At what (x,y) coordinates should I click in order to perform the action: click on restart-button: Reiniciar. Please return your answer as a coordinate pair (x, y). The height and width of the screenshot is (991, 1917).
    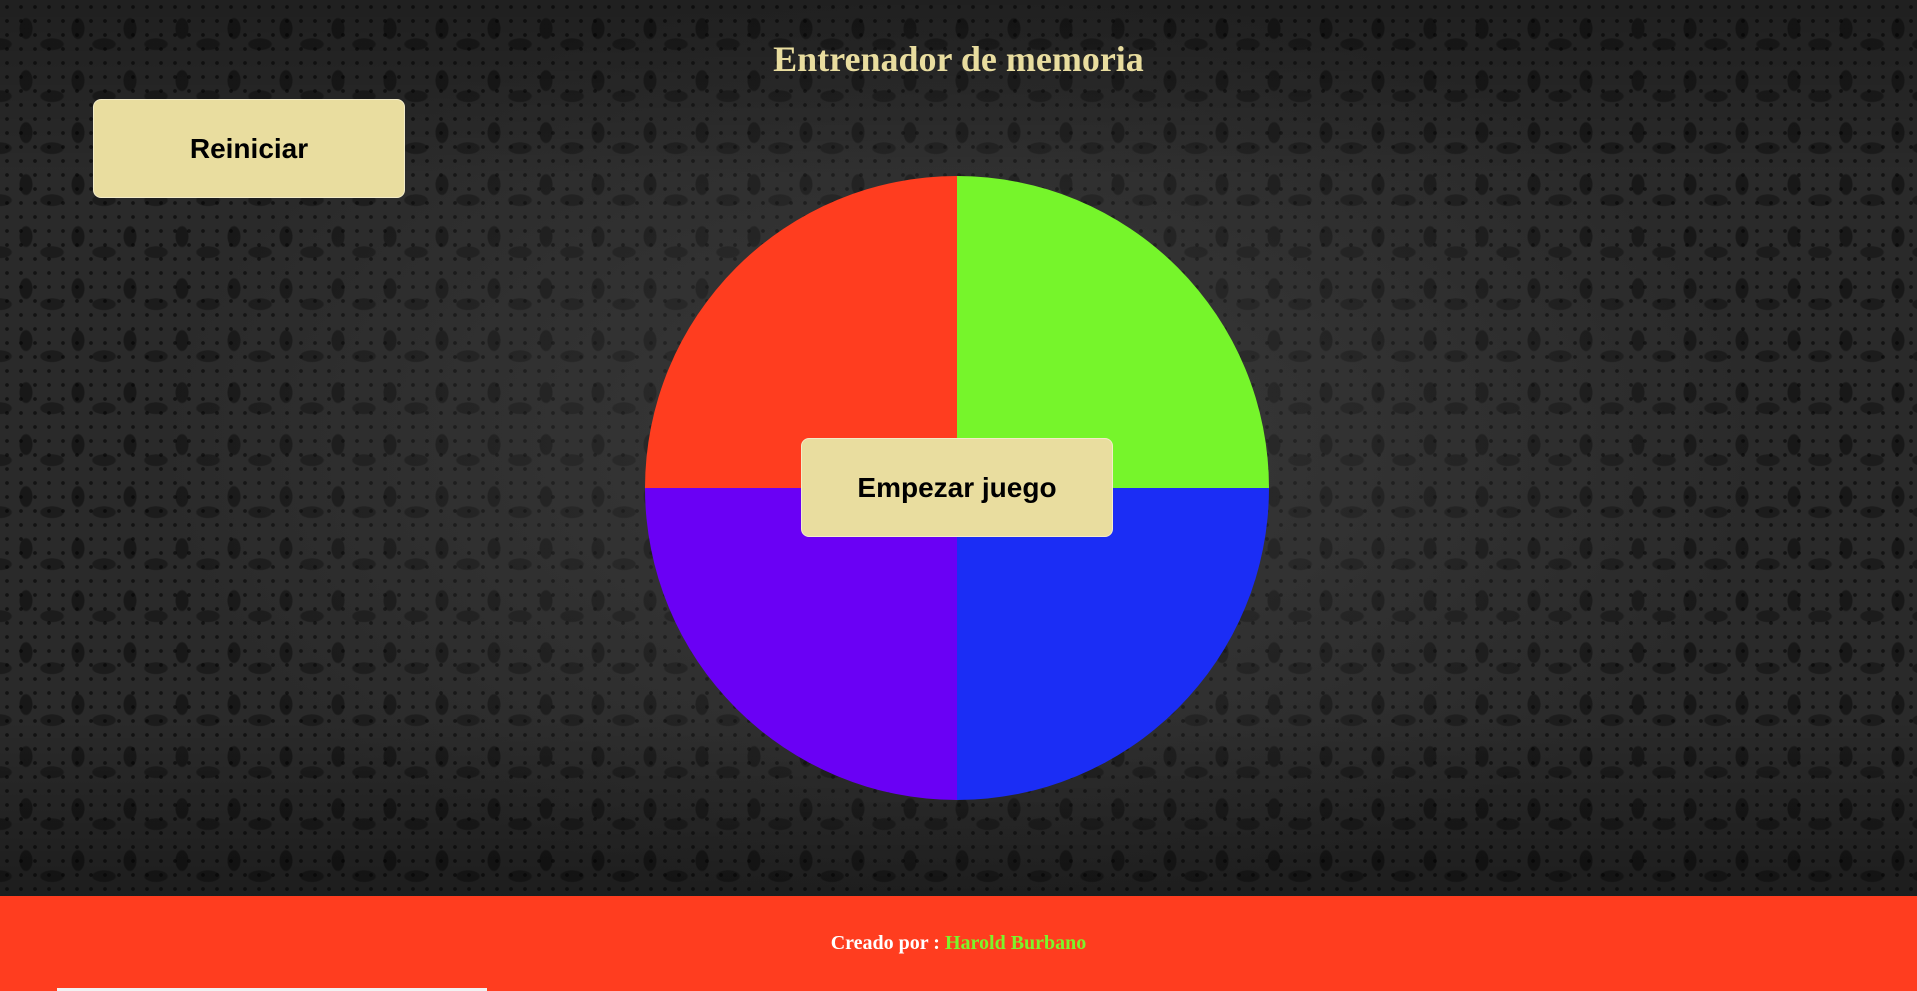
    Looking at the image, I should click on (249, 148).